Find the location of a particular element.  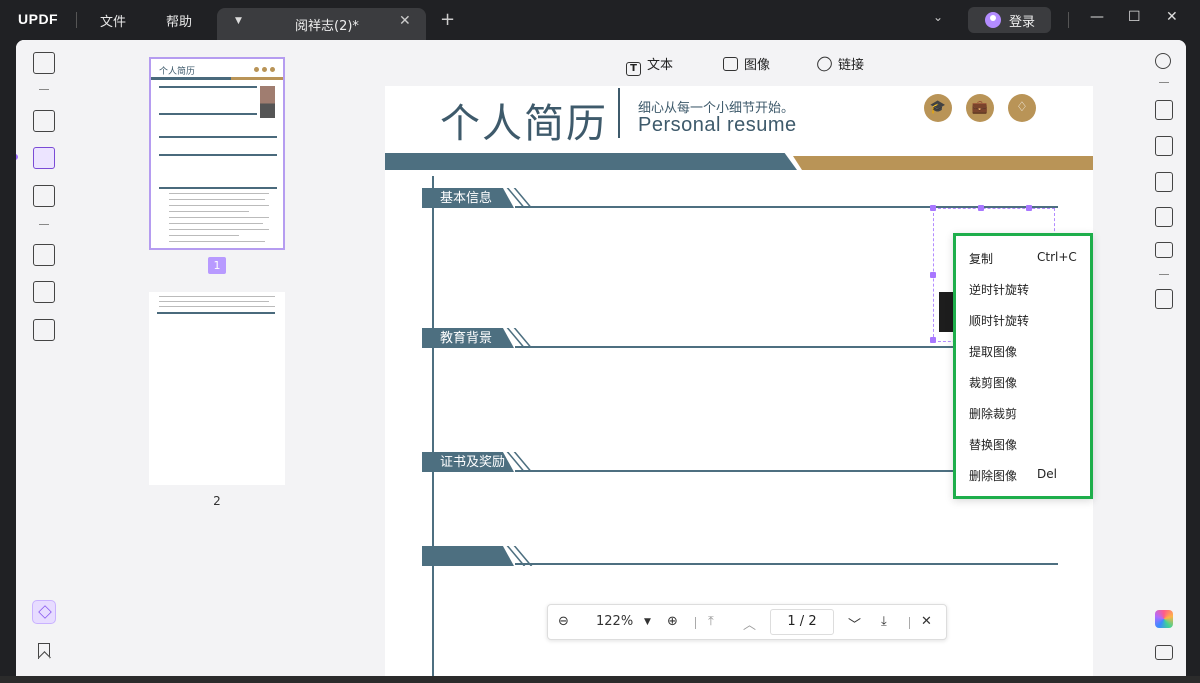

email-icon is located at coordinates (1164, 250).